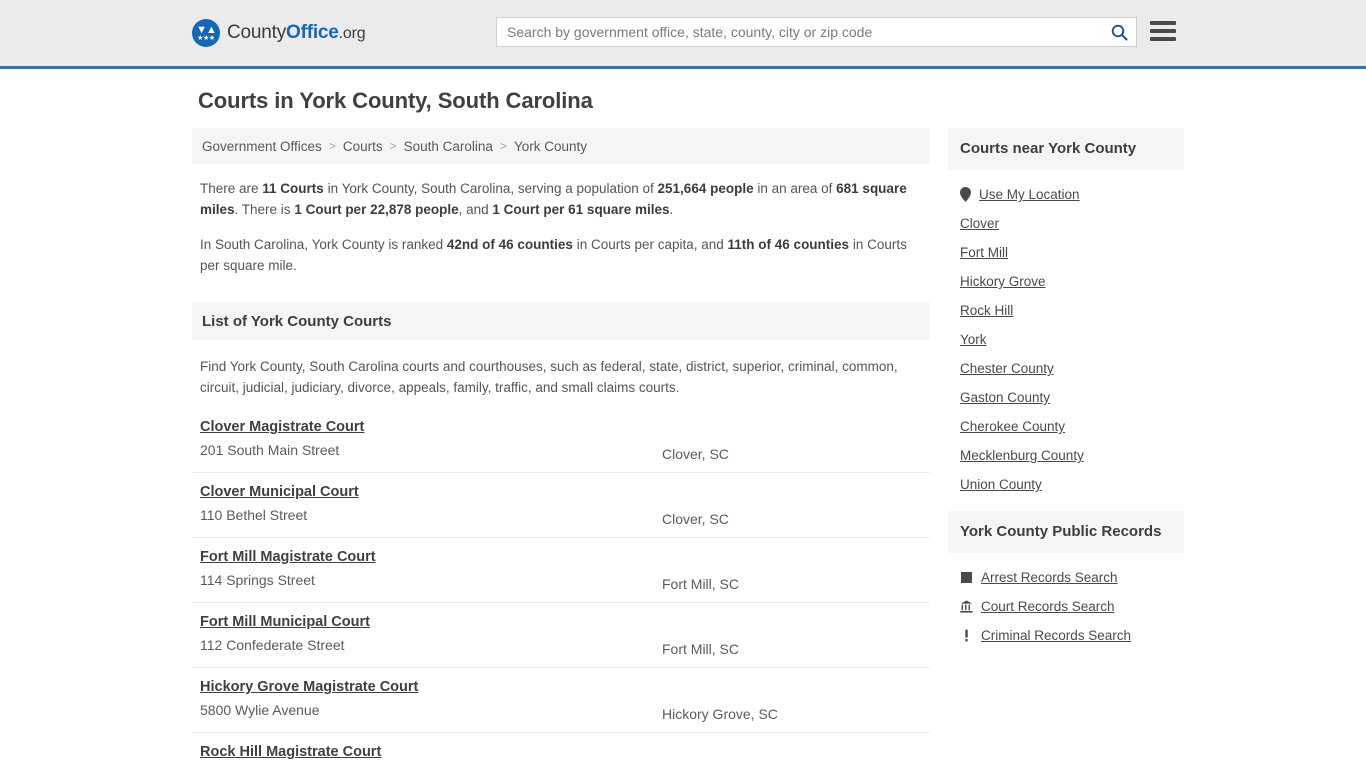  What do you see at coordinates (1066, 368) in the screenshot?
I see `nearby-item: Chester County` at bounding box center [1066, 368].